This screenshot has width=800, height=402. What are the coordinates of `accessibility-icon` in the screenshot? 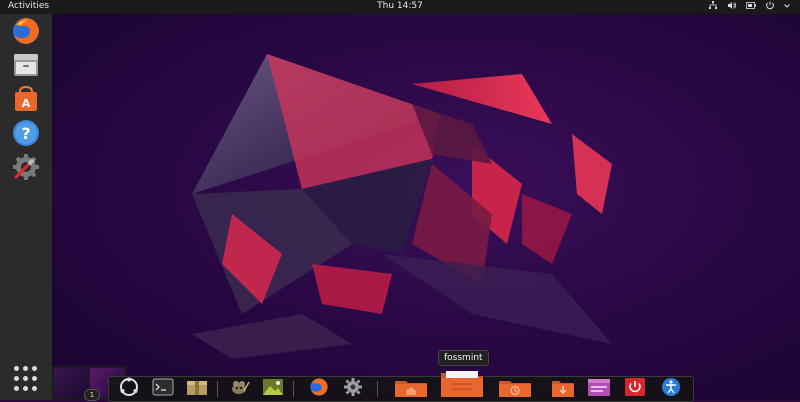 It's located at (671, 389).